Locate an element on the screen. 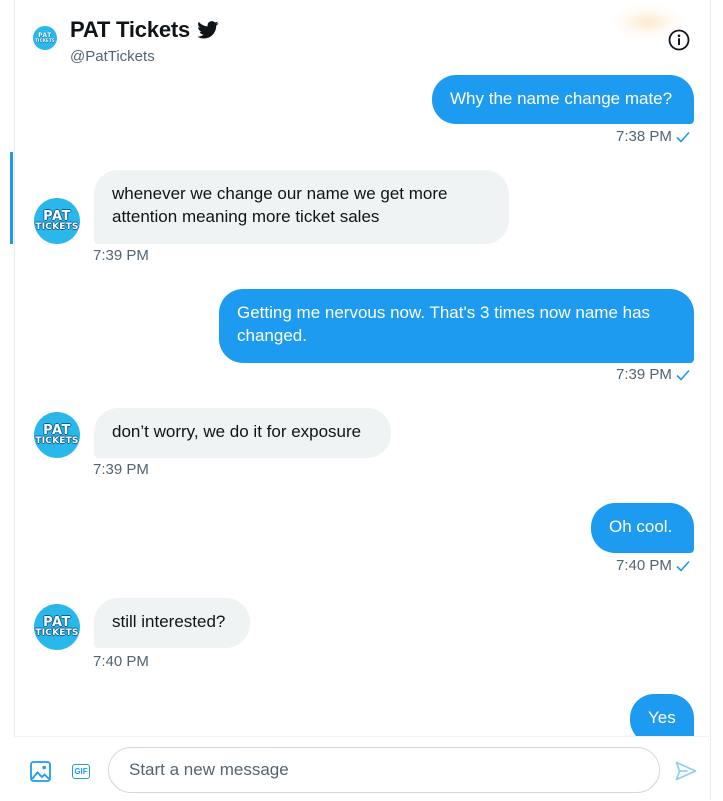 The height and width of the screenshot is (801, 723). twitter-bird-icon is located at coordinates (208, 30).